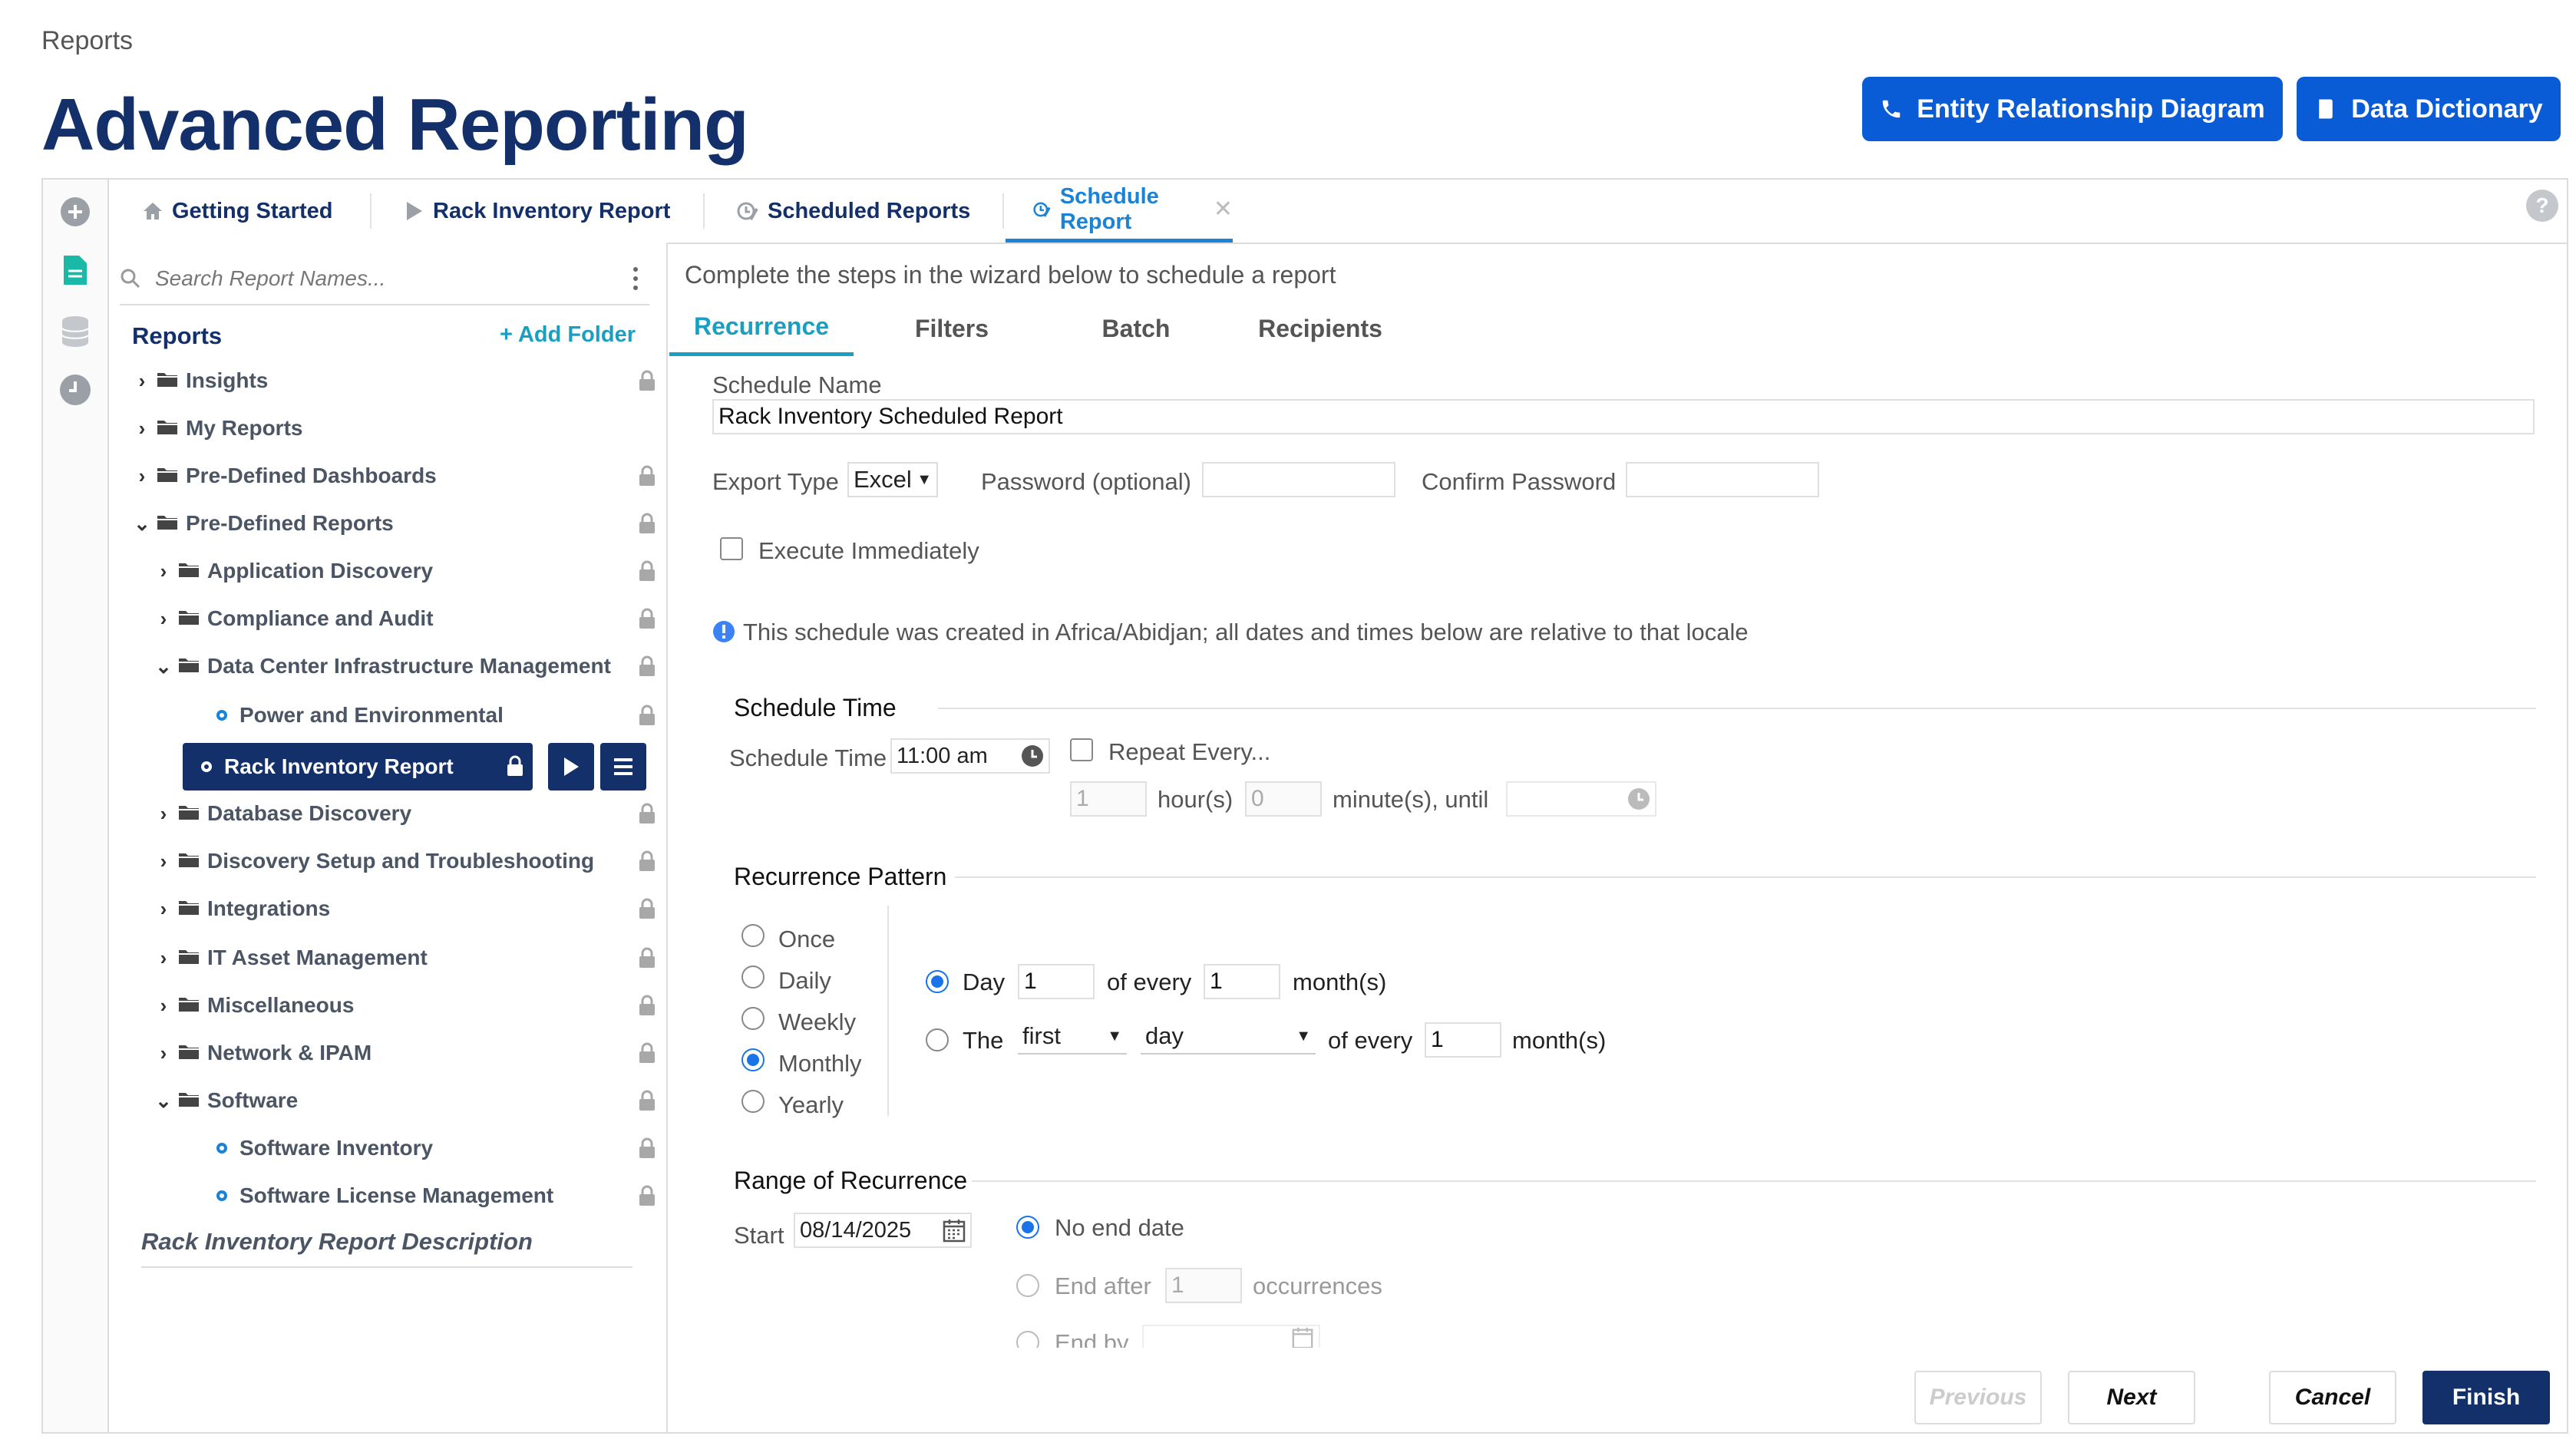 Image resolution: width=2576 pixels, height=1449 pixels. Describe the element at coordinates (397, 571) in the screenshot. I see `tree-folder: › Application Discovery` at that location.